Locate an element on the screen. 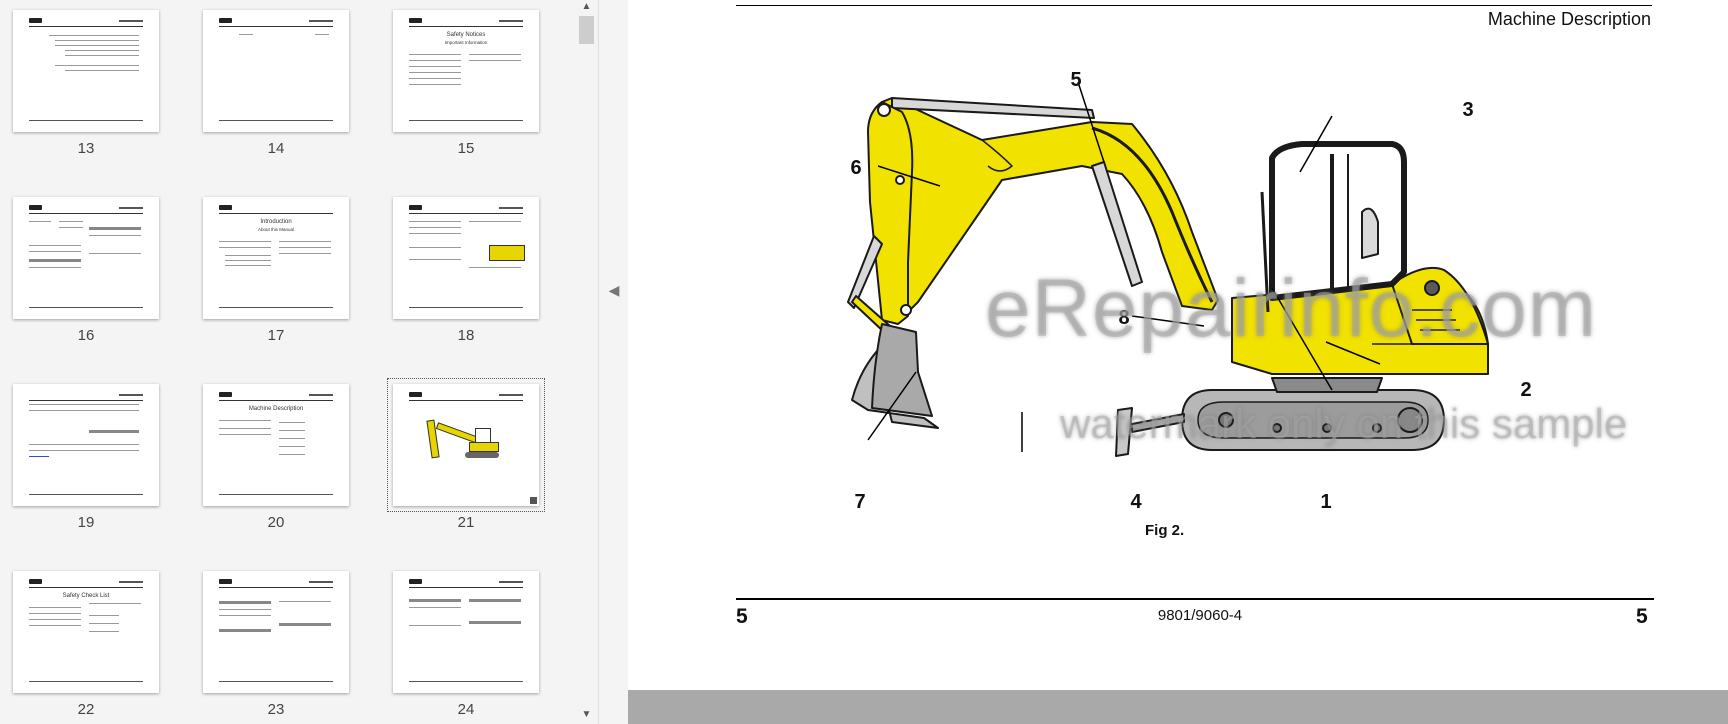  page-number-right: 5 is located at coordinates (1642, 616).